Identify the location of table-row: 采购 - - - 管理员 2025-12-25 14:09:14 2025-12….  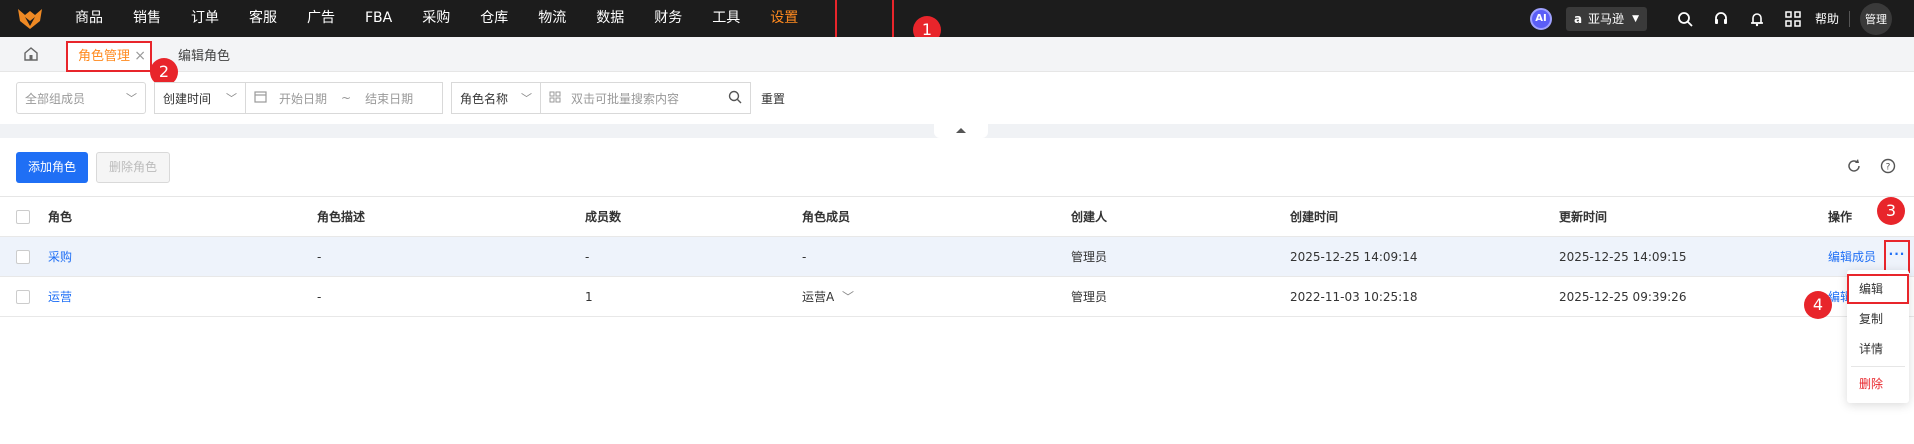
(957, 257).